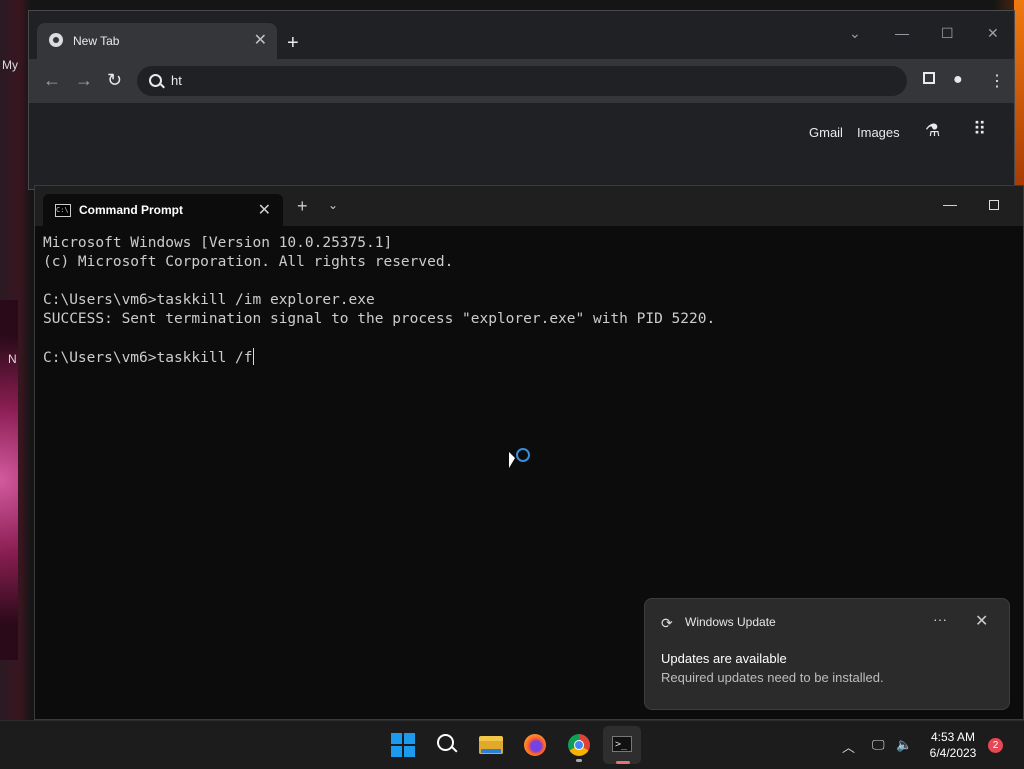 The width and height of the screenshot is (1024, 769). Describe the element at coordinates (209, 300) in the screenshot. I see `terminal-line: C:\Users\vm6>taskkill /im explorer.exe` at that location.